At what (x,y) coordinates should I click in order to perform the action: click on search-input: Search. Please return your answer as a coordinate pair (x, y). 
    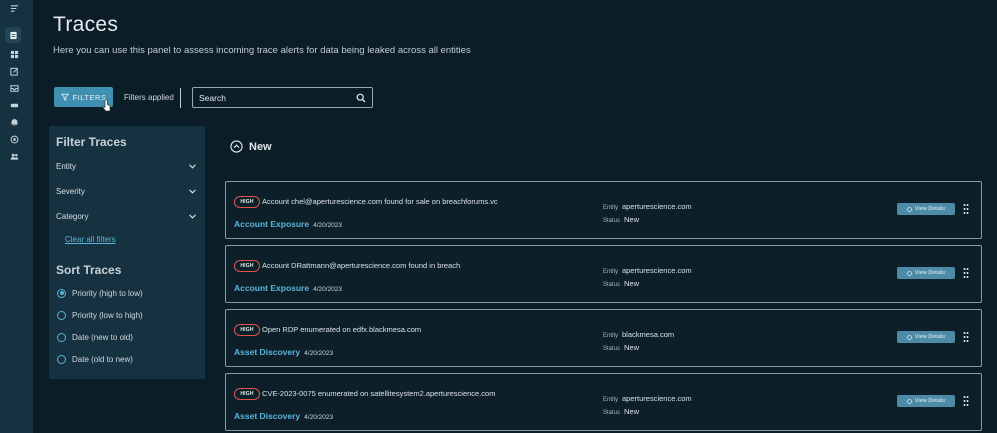
    Looking at the image, I should click on (282, 97).